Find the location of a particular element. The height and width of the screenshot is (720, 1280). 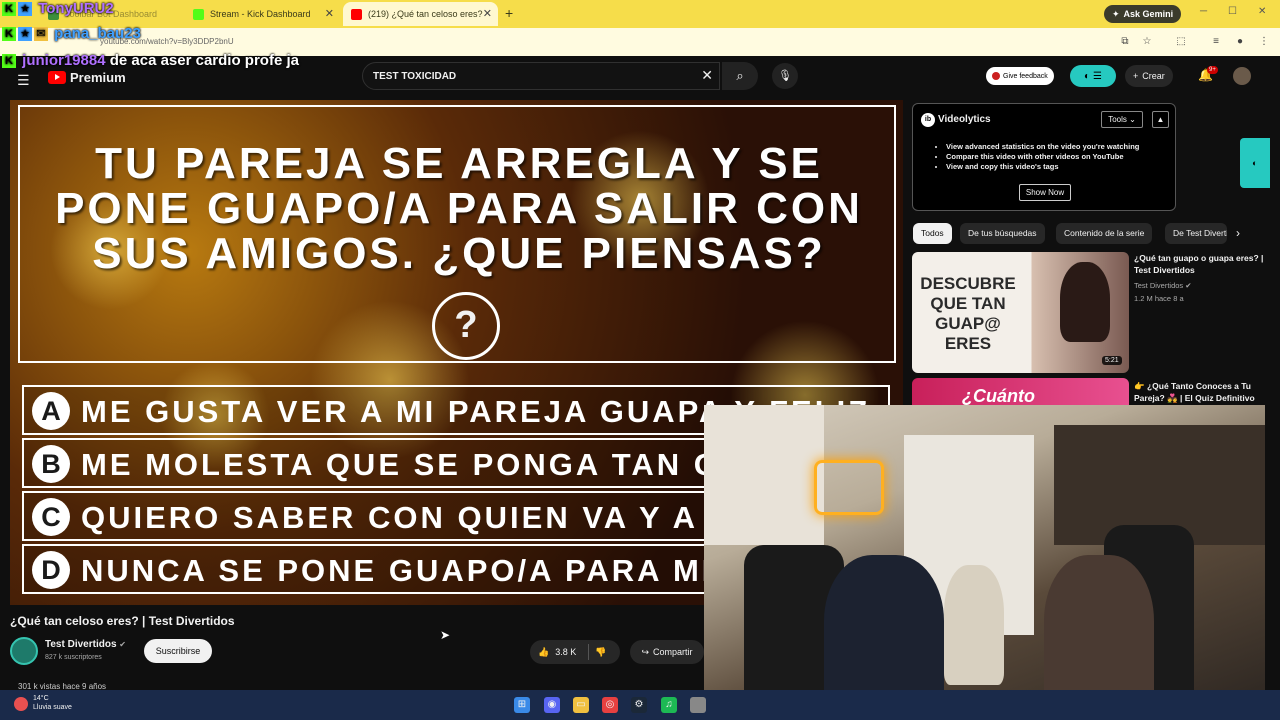

tab-label: (219) ¿Qué tan celoso eres? | Te is located at coordinates (425, 14).